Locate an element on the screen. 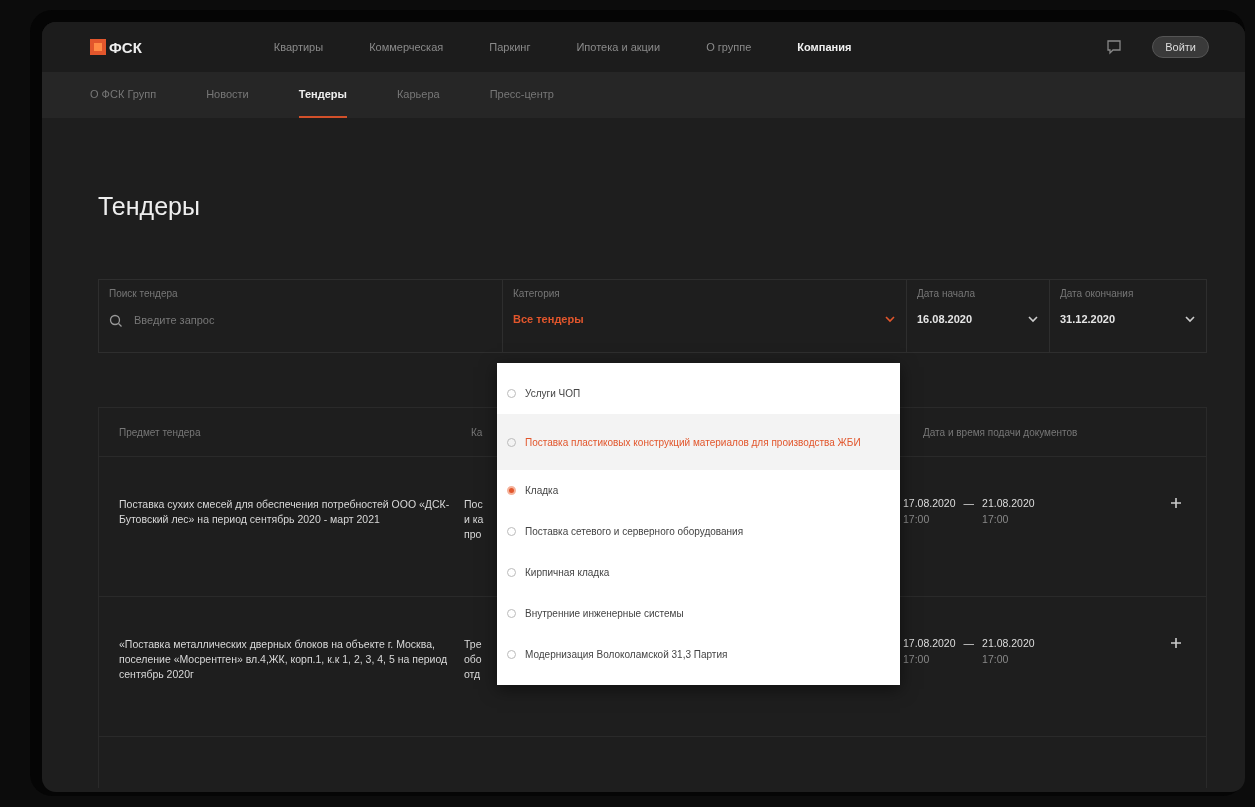 The width and height of the screenshot is (1255, 807). logo-text: ФСК is located at coordinates (125, 47).